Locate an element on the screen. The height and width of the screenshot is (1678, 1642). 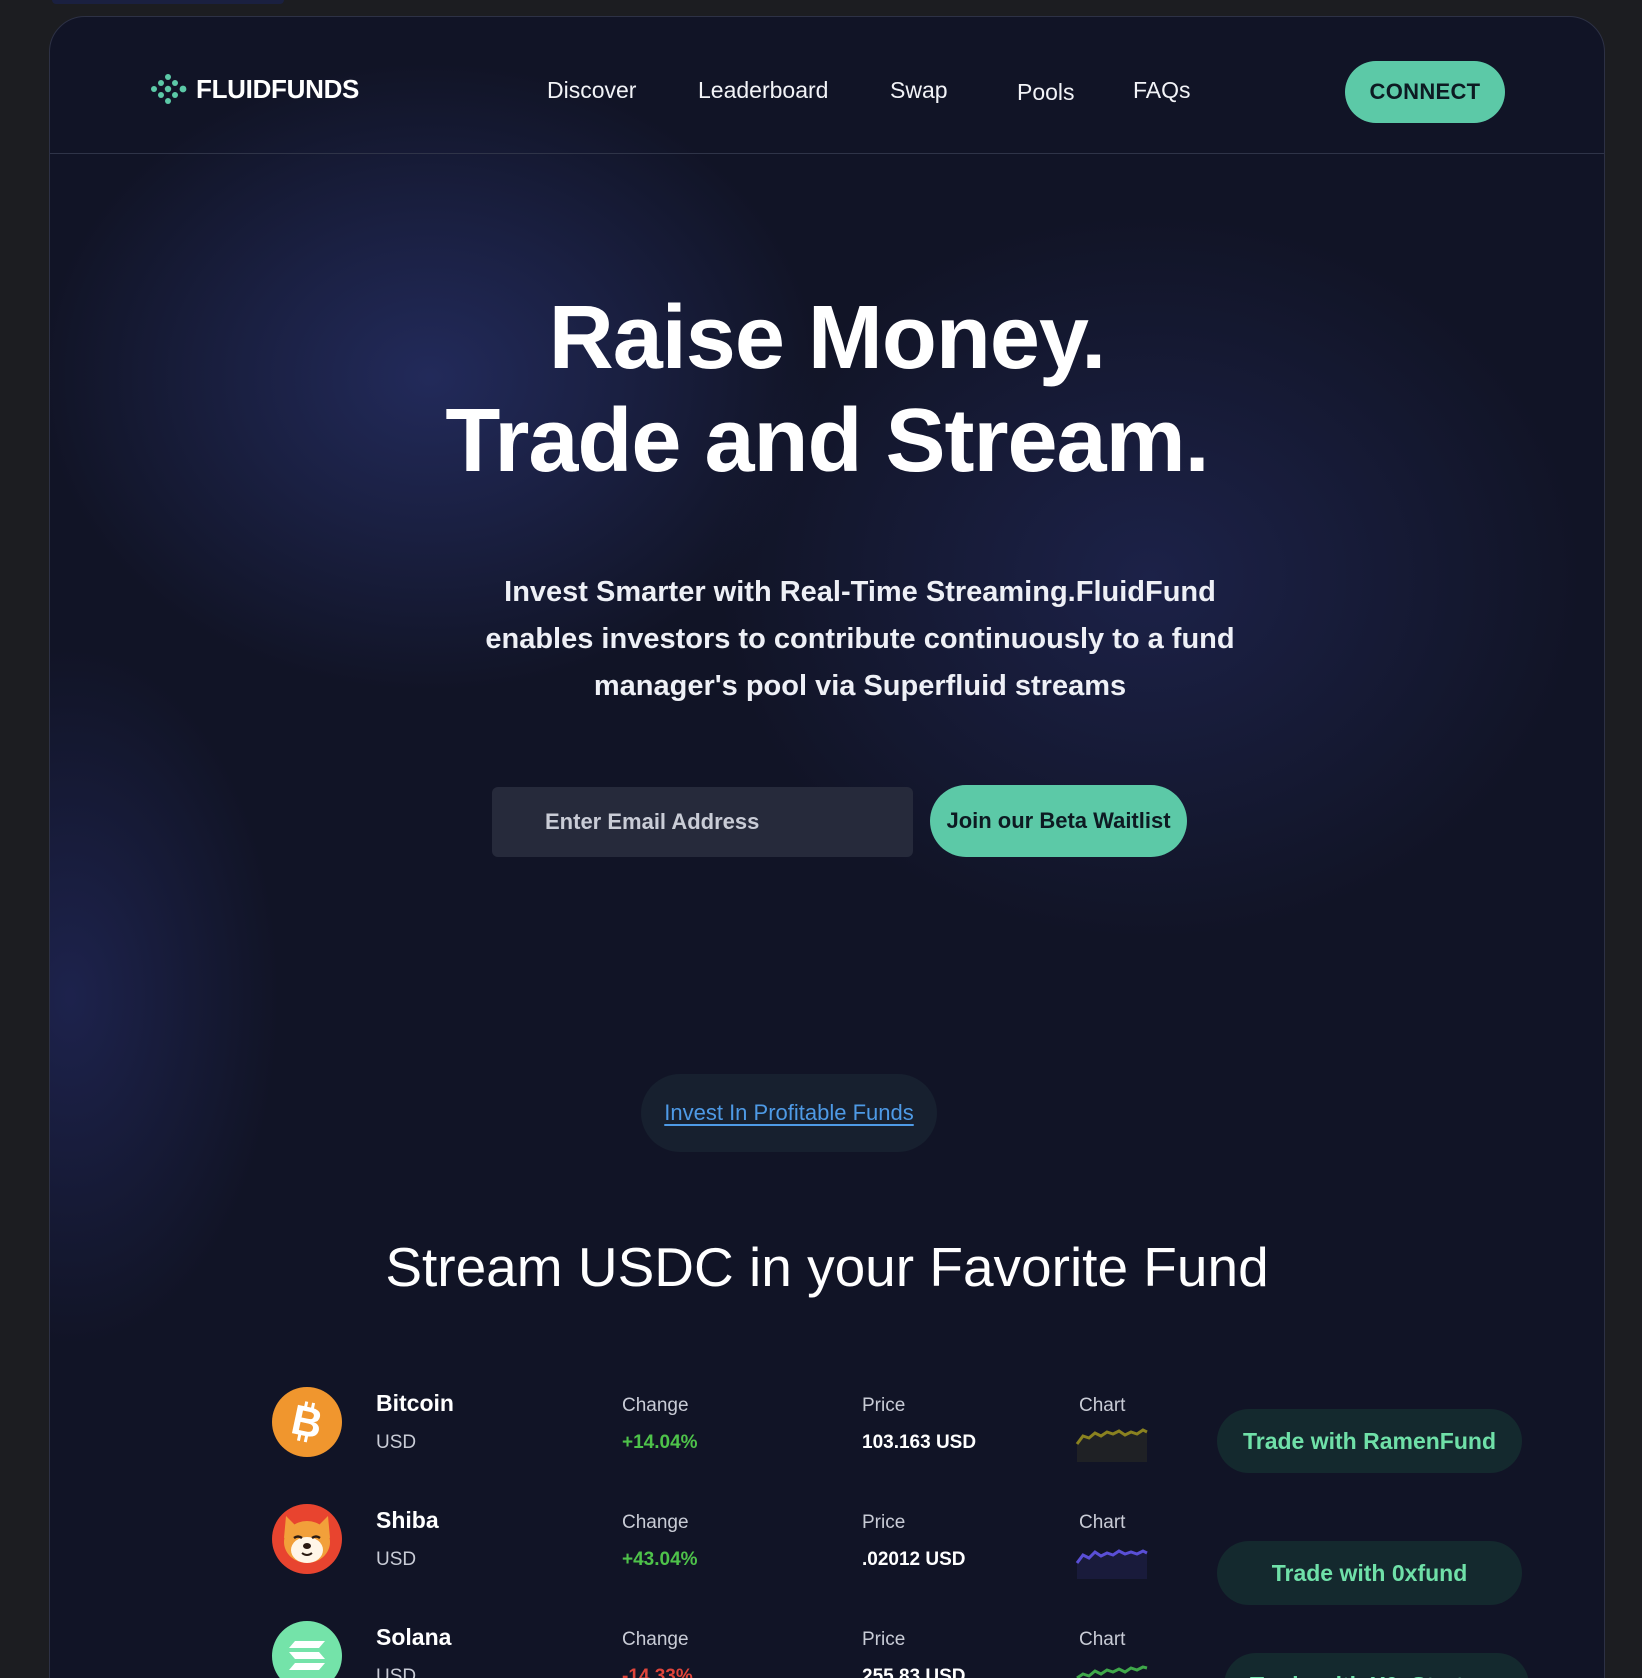
dots-cluster-icon is located at coordinates (169, 89).